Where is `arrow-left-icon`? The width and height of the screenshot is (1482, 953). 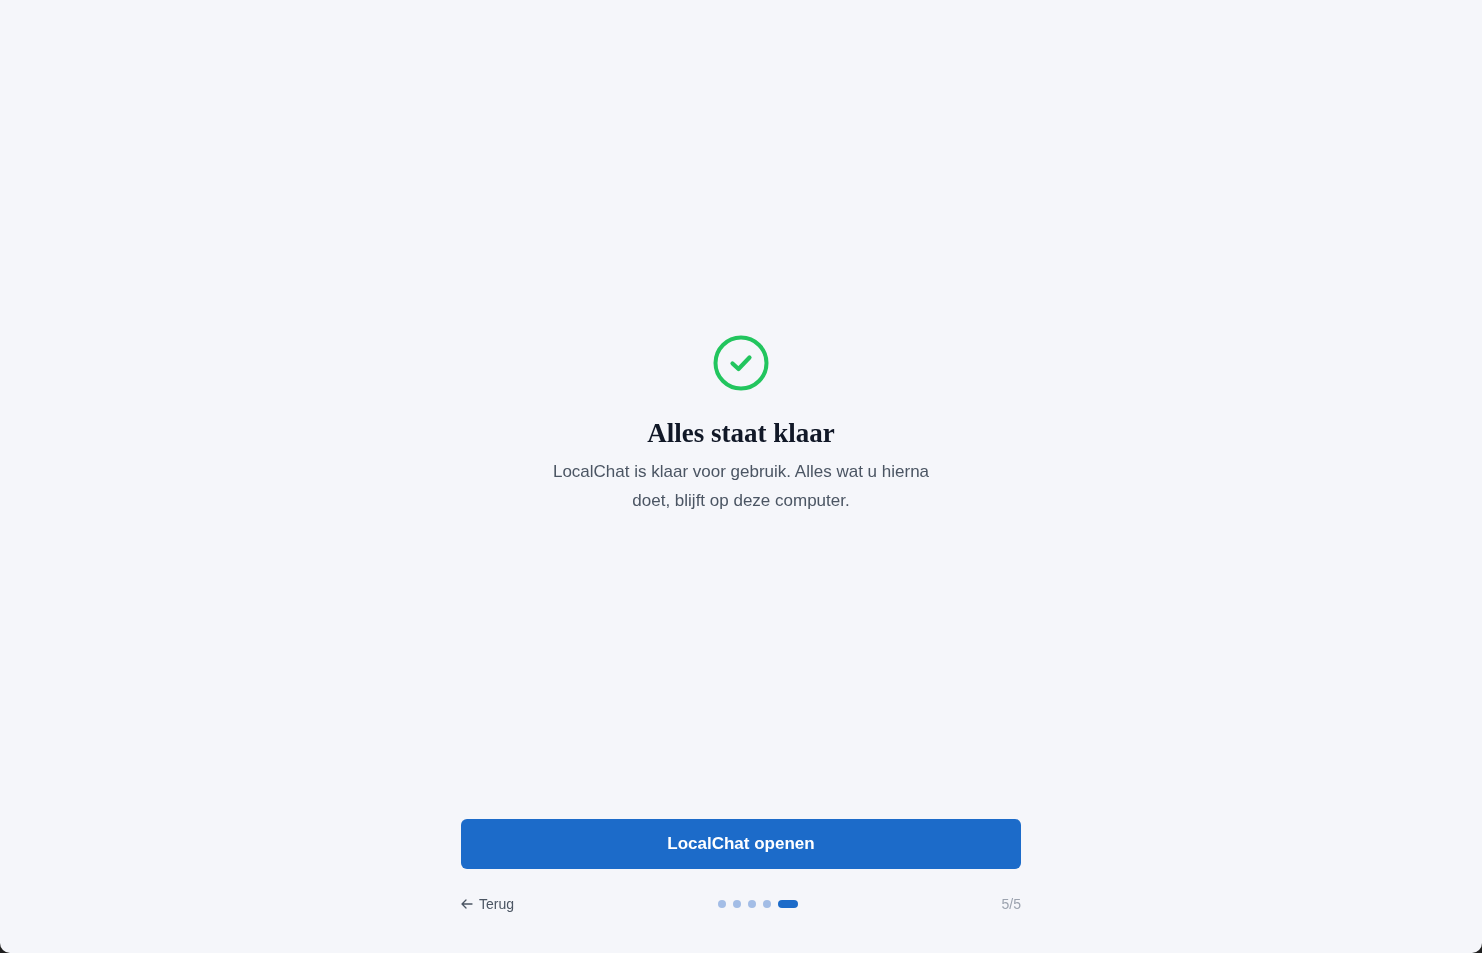 arrow-left-icon is located at coordinates (467, 904).